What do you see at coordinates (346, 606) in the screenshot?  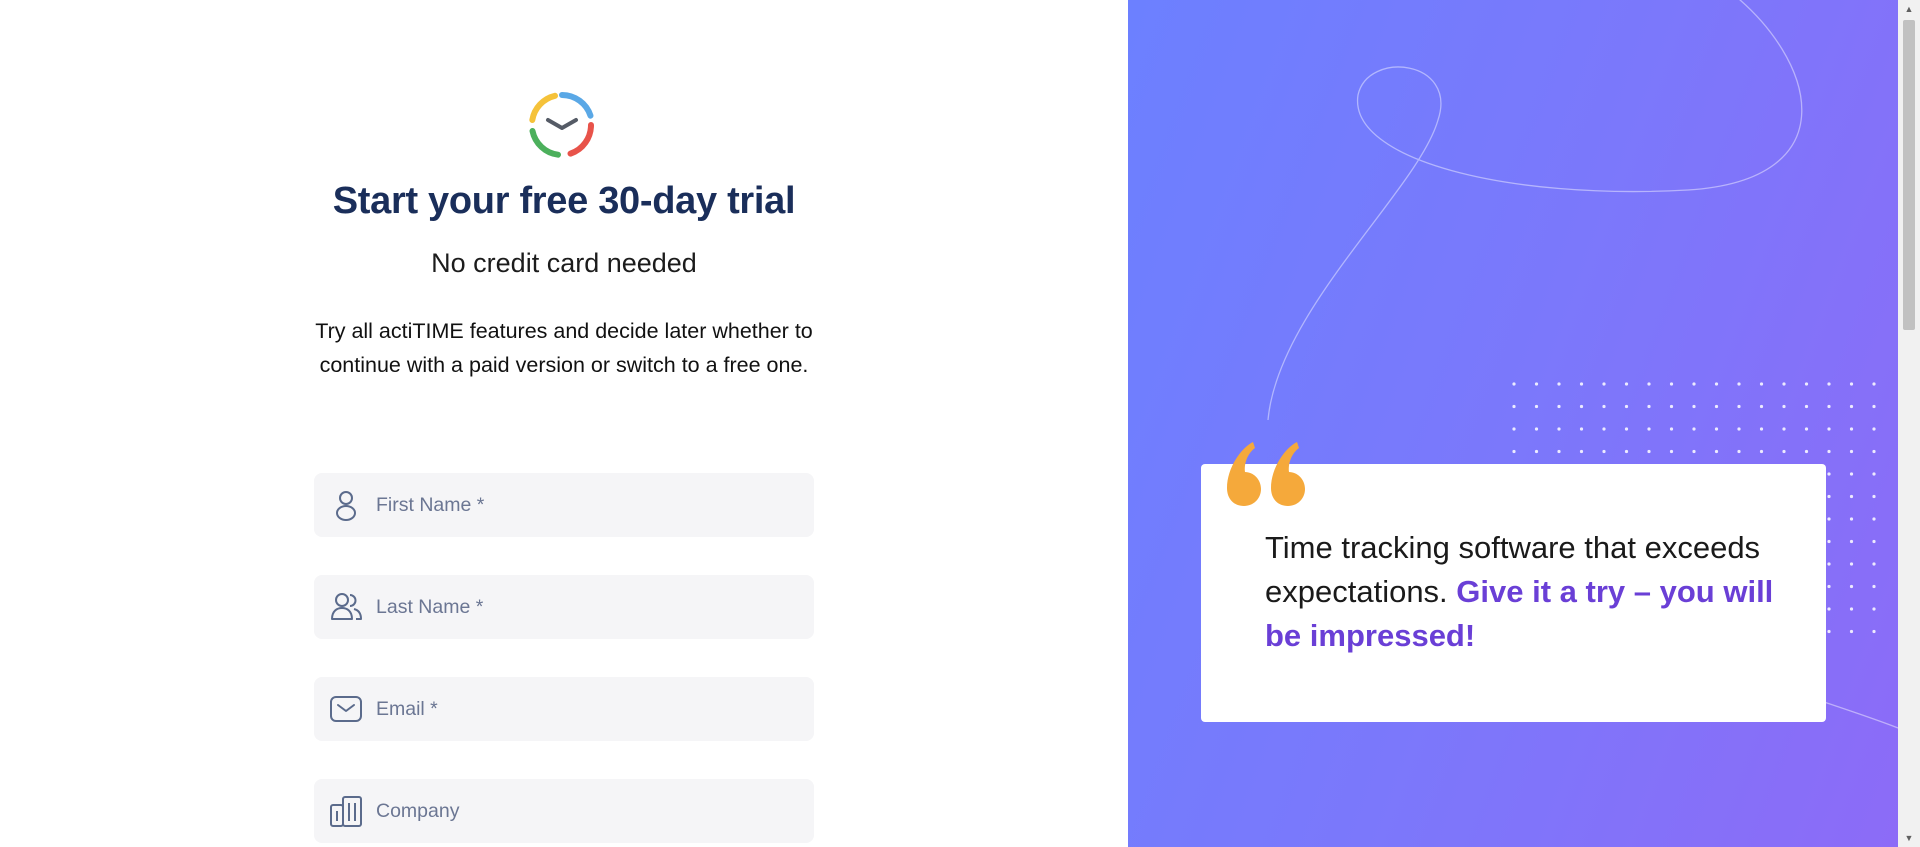 I see `users-icon` at bounding box center [346, 606].